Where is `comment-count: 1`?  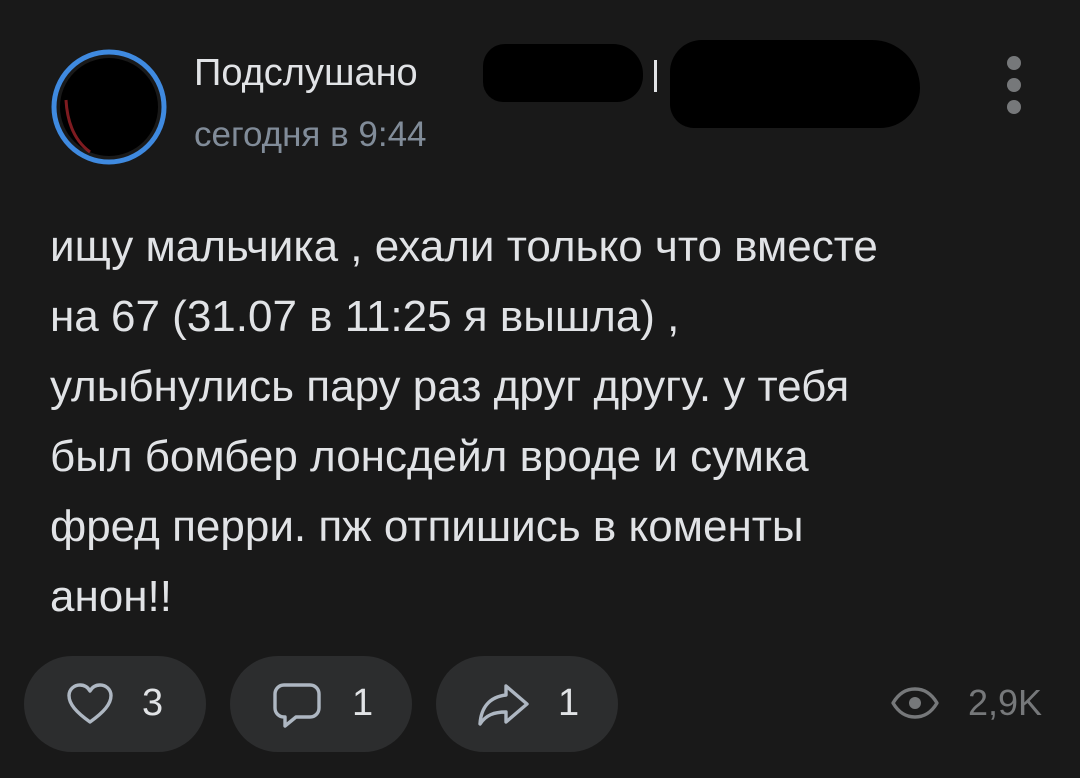
comment-count: 1 is located at coordinates (363, 703).